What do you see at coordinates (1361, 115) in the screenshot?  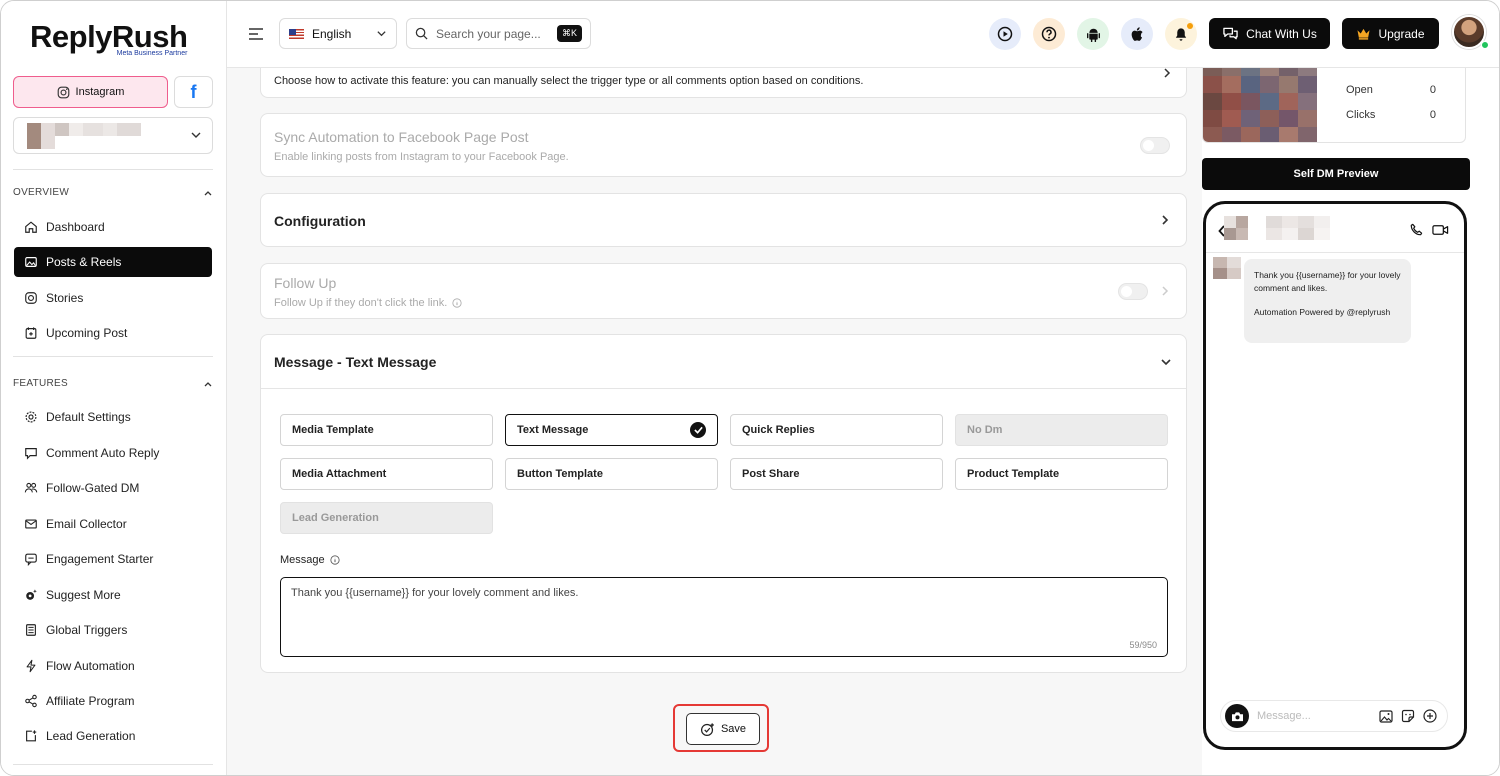 I see `stat-label: Clicks` at bounding box center [1361, 115].